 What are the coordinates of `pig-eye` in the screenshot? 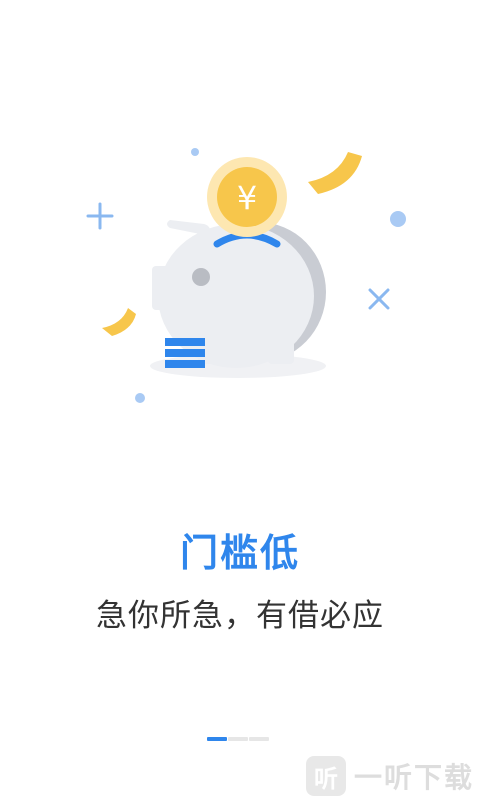 It's located at (201, 277).